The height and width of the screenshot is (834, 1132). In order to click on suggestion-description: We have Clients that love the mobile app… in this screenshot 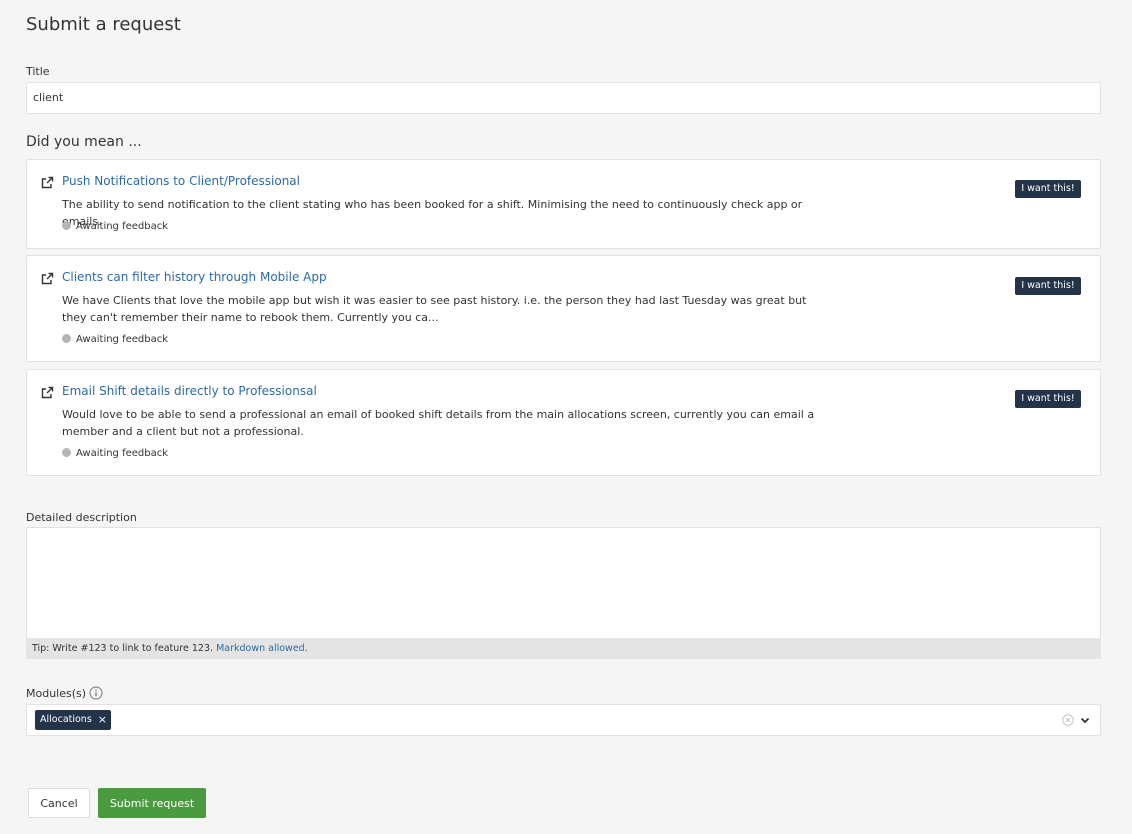, I will do `click(434, 309)`.